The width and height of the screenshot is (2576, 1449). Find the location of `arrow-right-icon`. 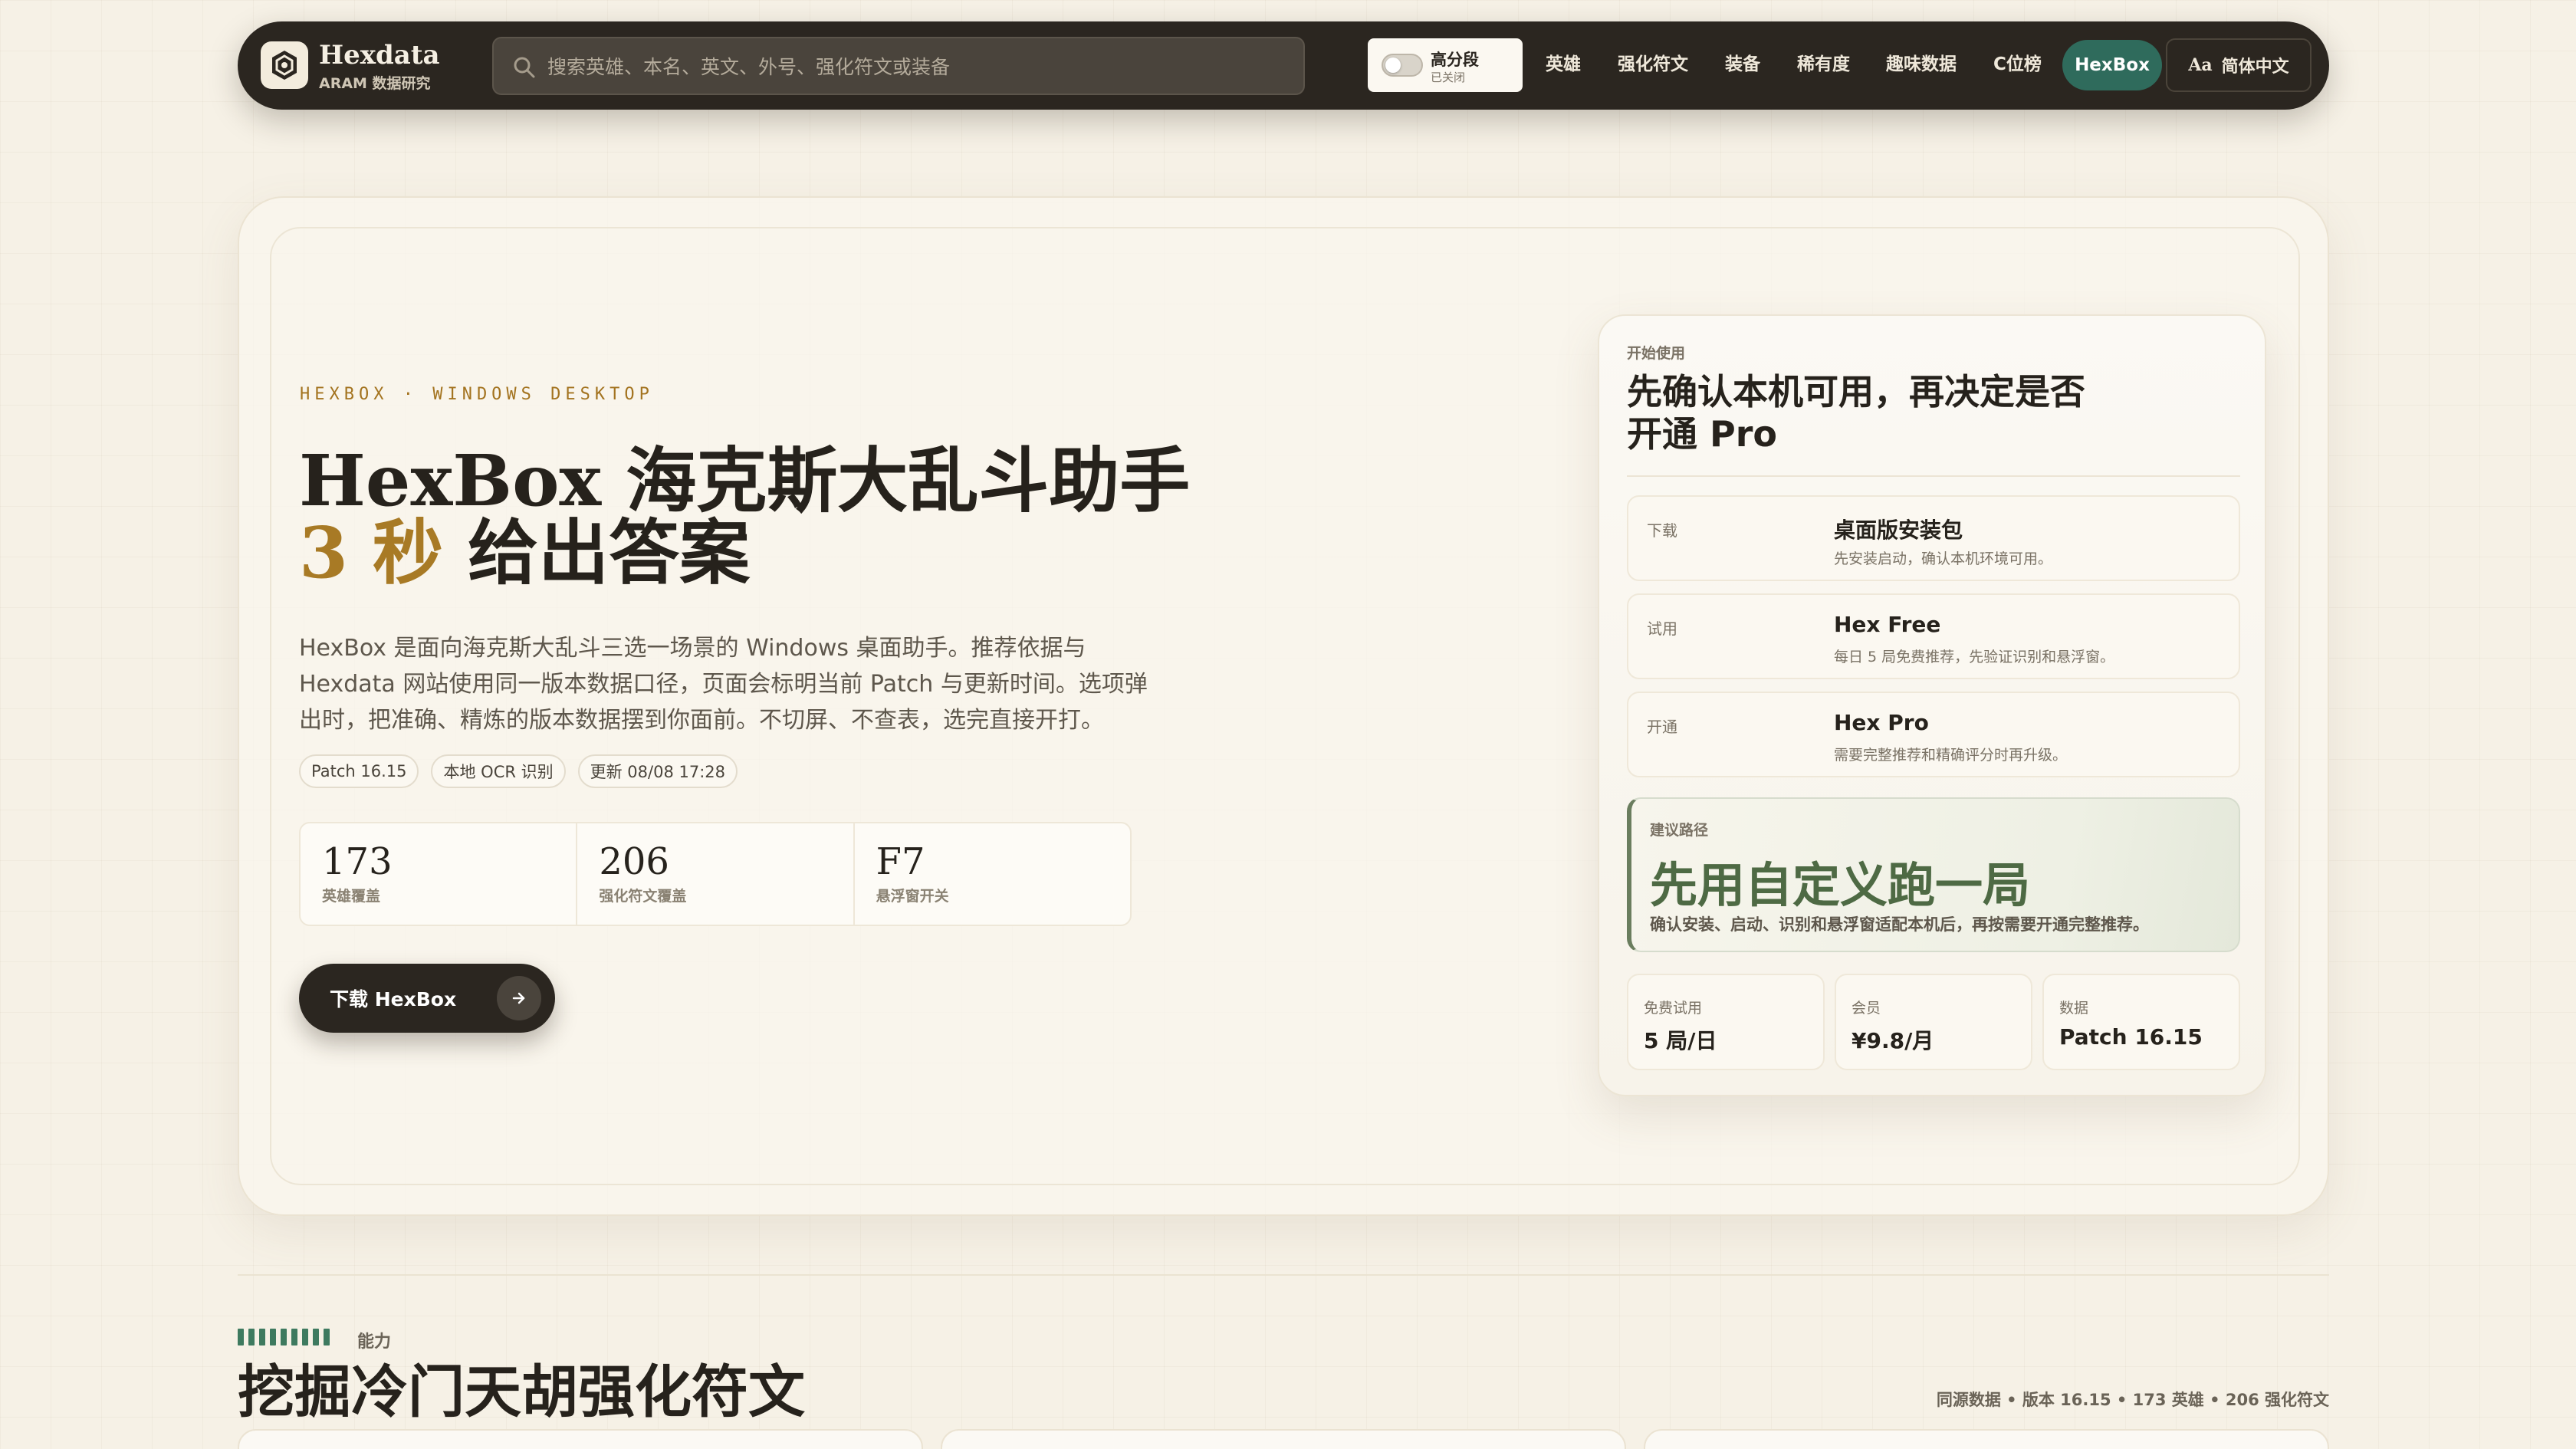

arrow-right-icon is located at coordinates (519, 998).